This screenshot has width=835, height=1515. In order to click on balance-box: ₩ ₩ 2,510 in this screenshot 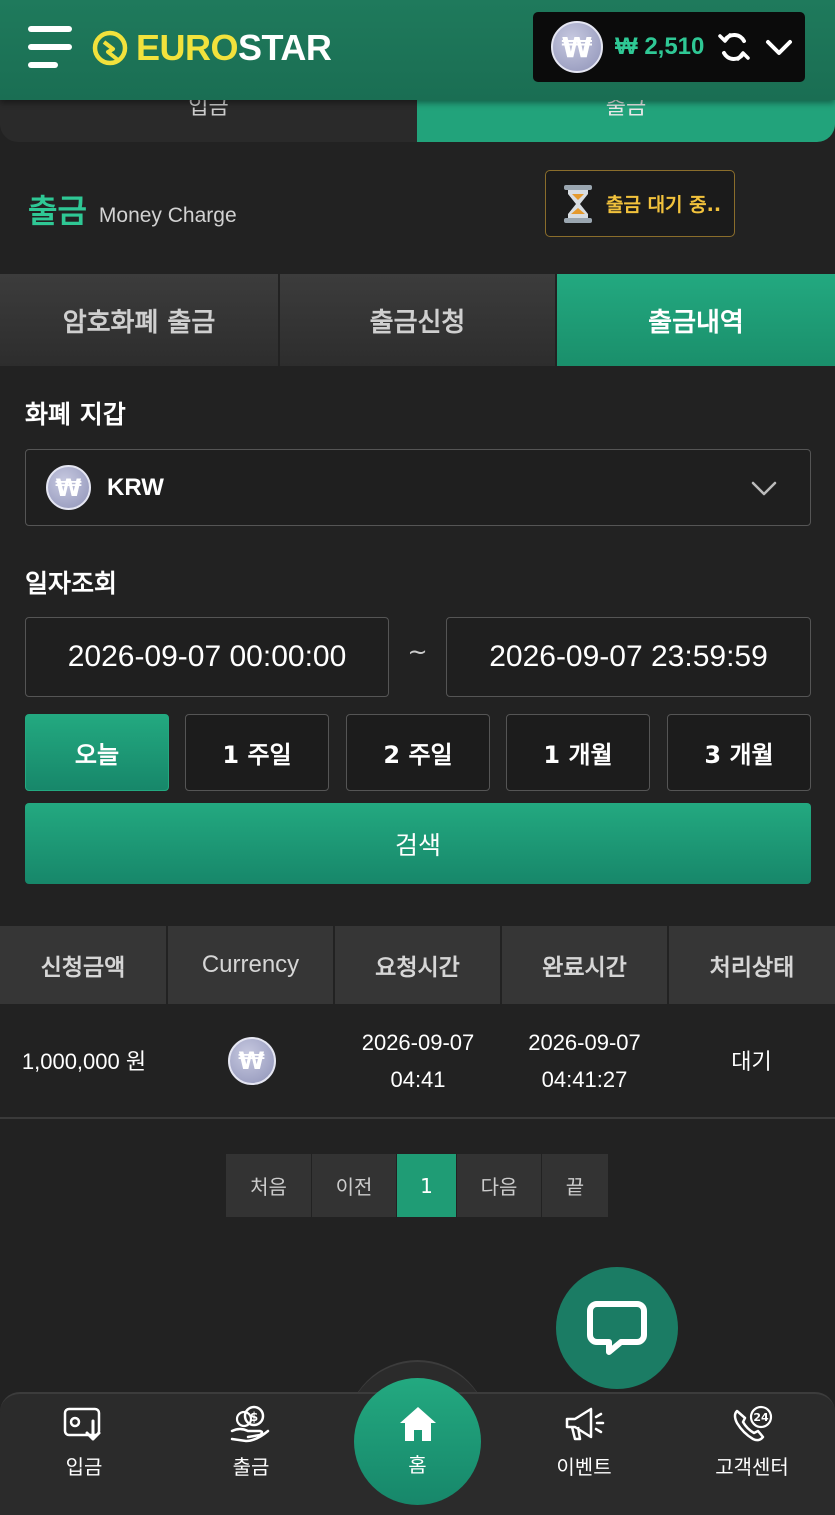, I will do `click(669, 47)`.